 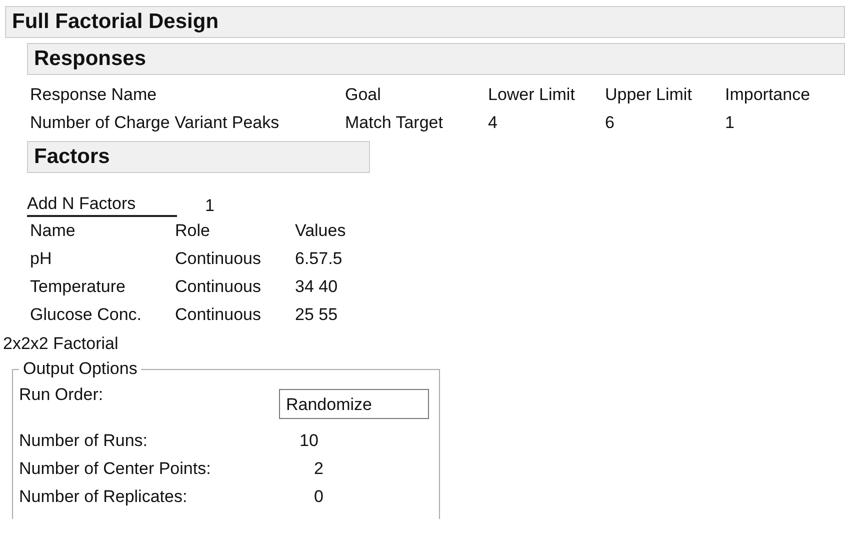 I want to click on table-cell-text: 4, so click(x=493, y=123).